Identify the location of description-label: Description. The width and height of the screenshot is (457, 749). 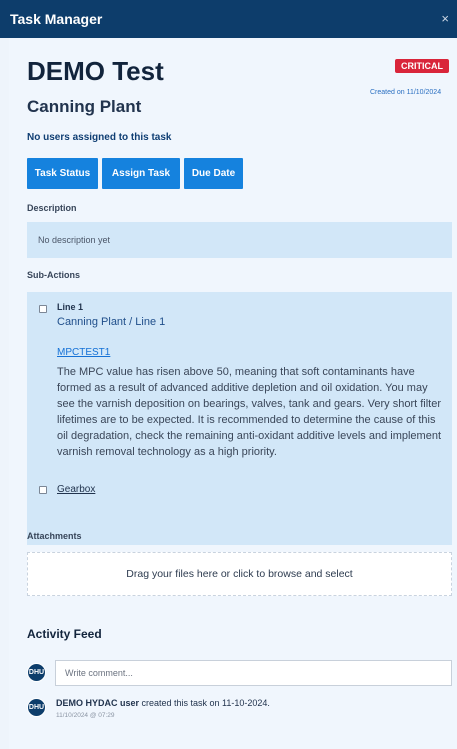
(52, 208).